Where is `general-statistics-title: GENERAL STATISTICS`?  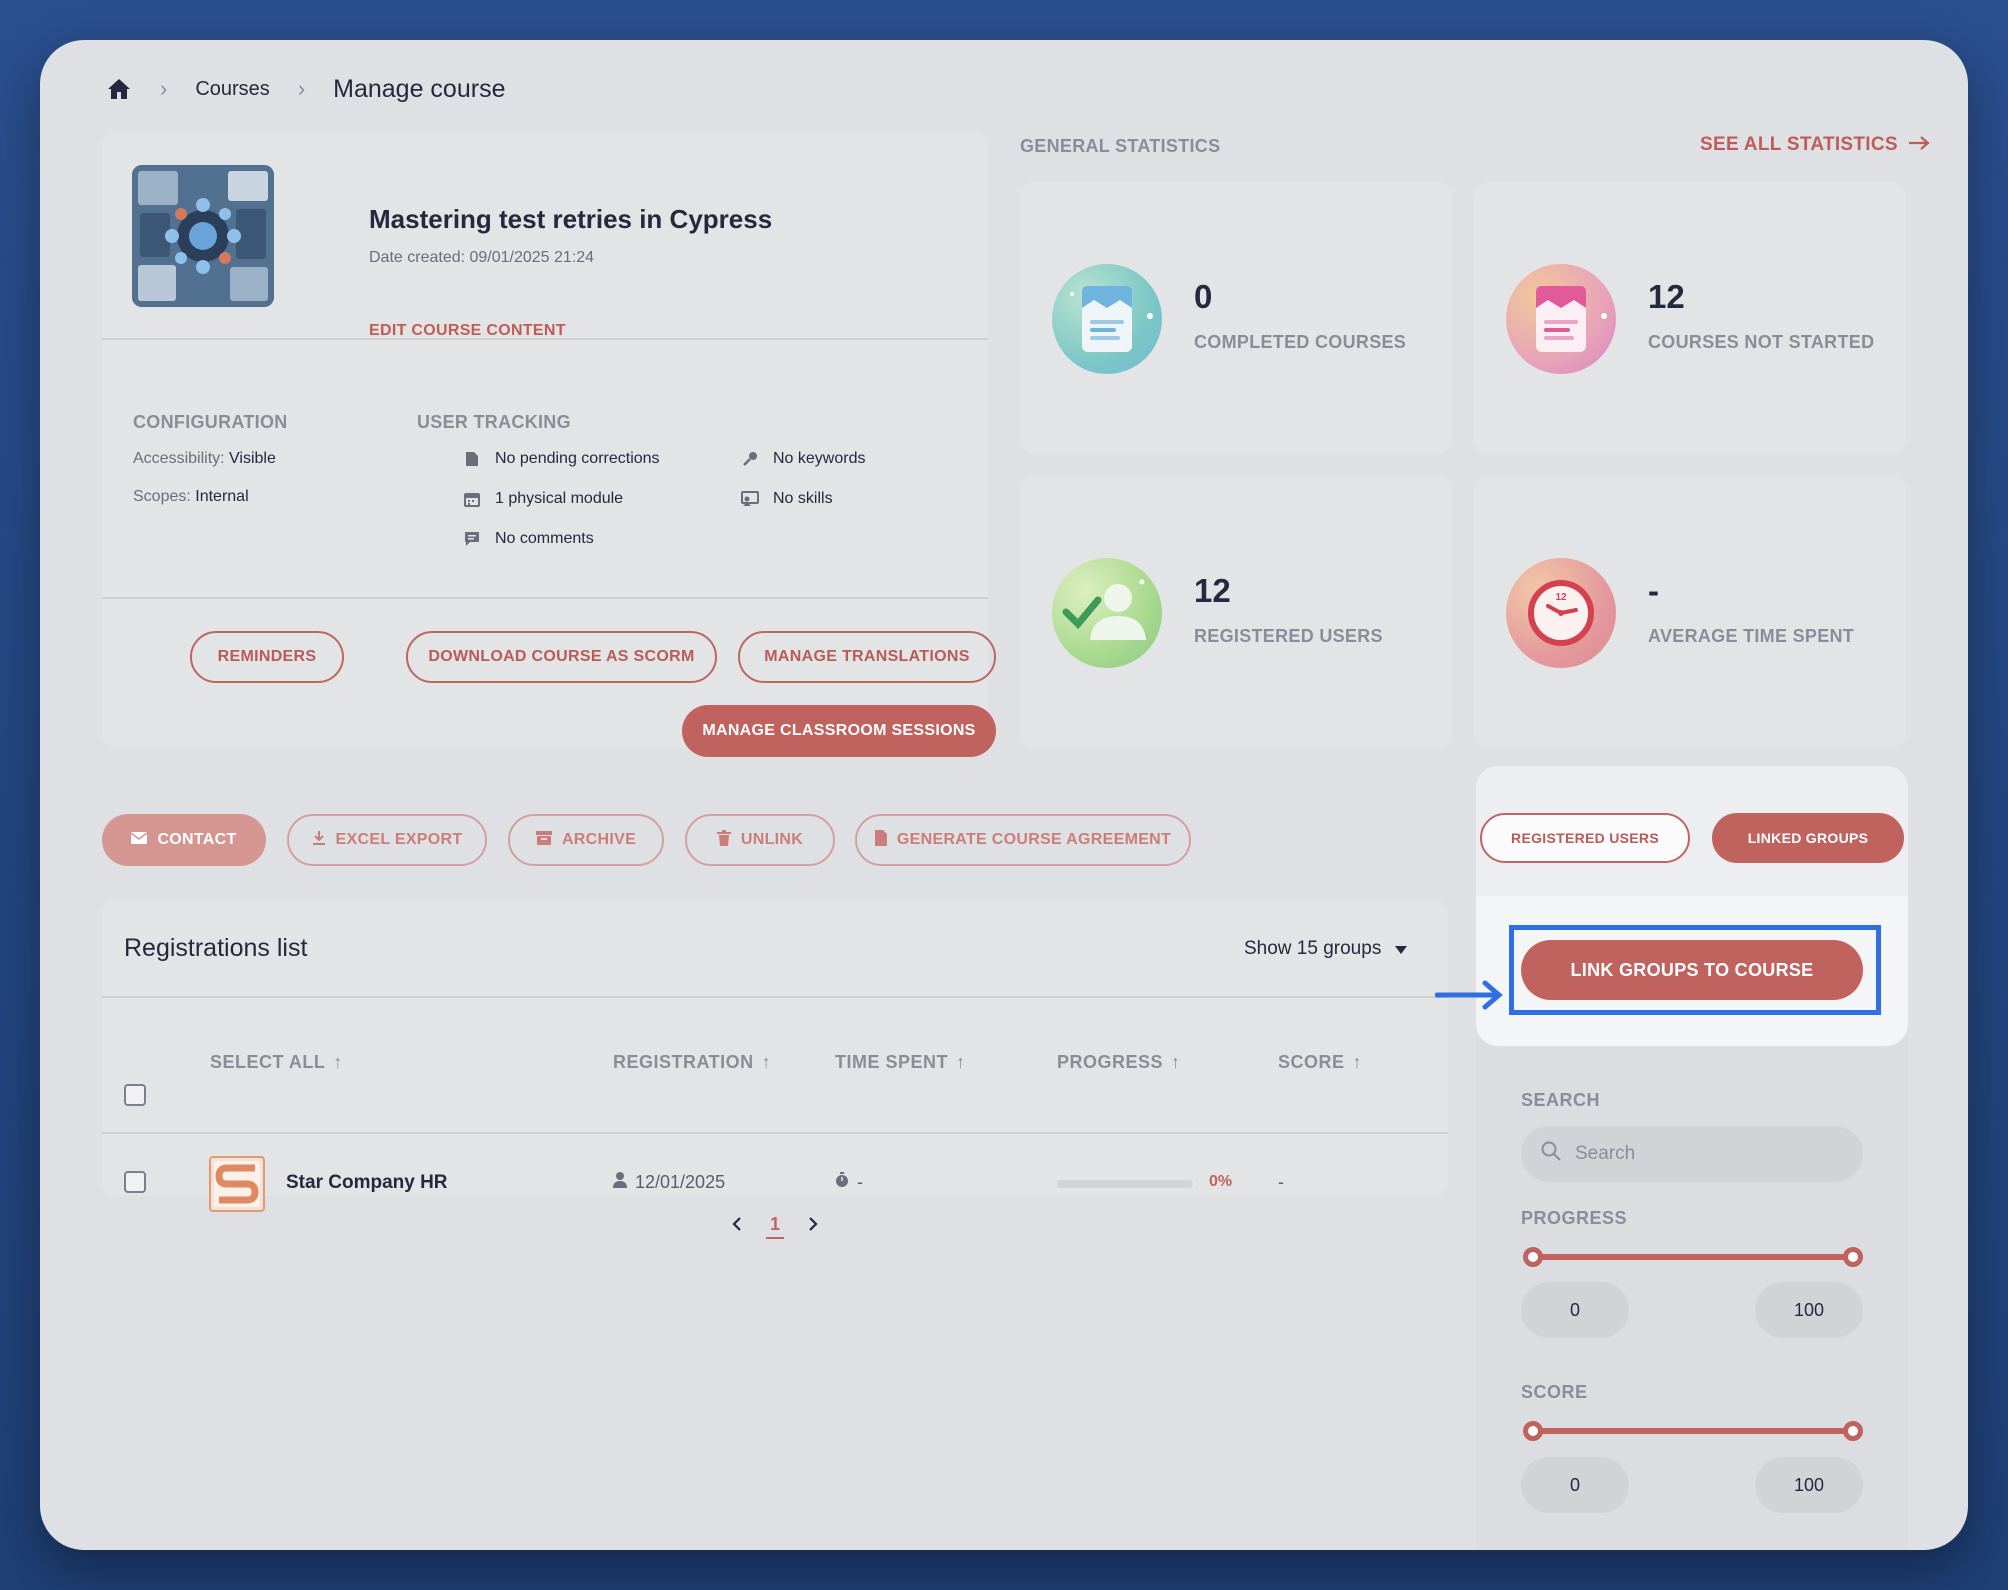 general-statistics-title: GENERAL STATISTICS is located at coordinates (1120, 146).